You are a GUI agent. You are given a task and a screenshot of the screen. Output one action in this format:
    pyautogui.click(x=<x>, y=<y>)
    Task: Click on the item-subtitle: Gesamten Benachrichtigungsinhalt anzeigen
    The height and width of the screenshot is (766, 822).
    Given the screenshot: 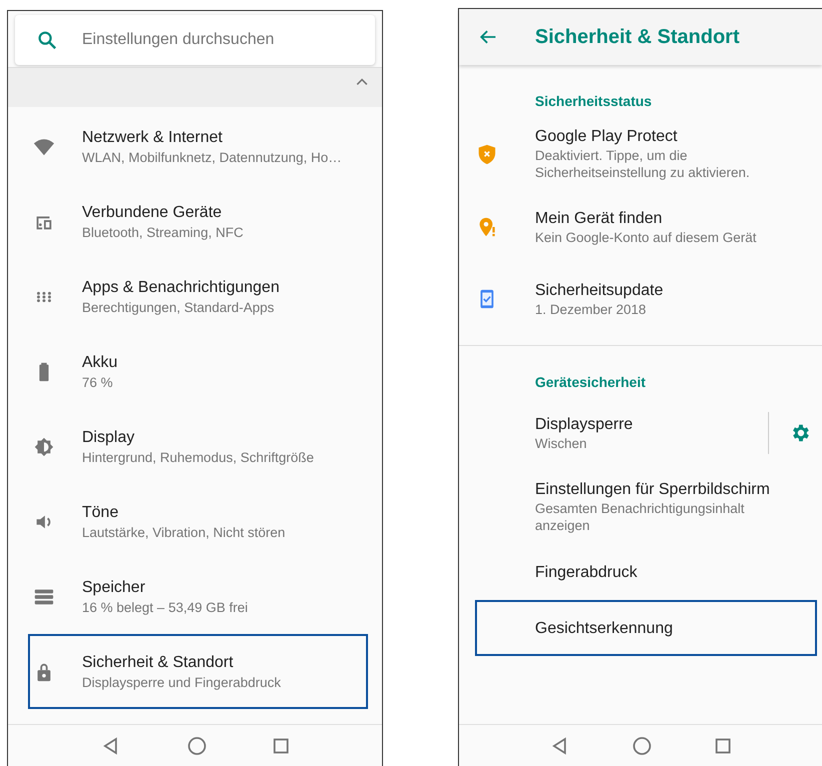 What is the action you would take?
    pyautogui.click(x=640, y=517)
    